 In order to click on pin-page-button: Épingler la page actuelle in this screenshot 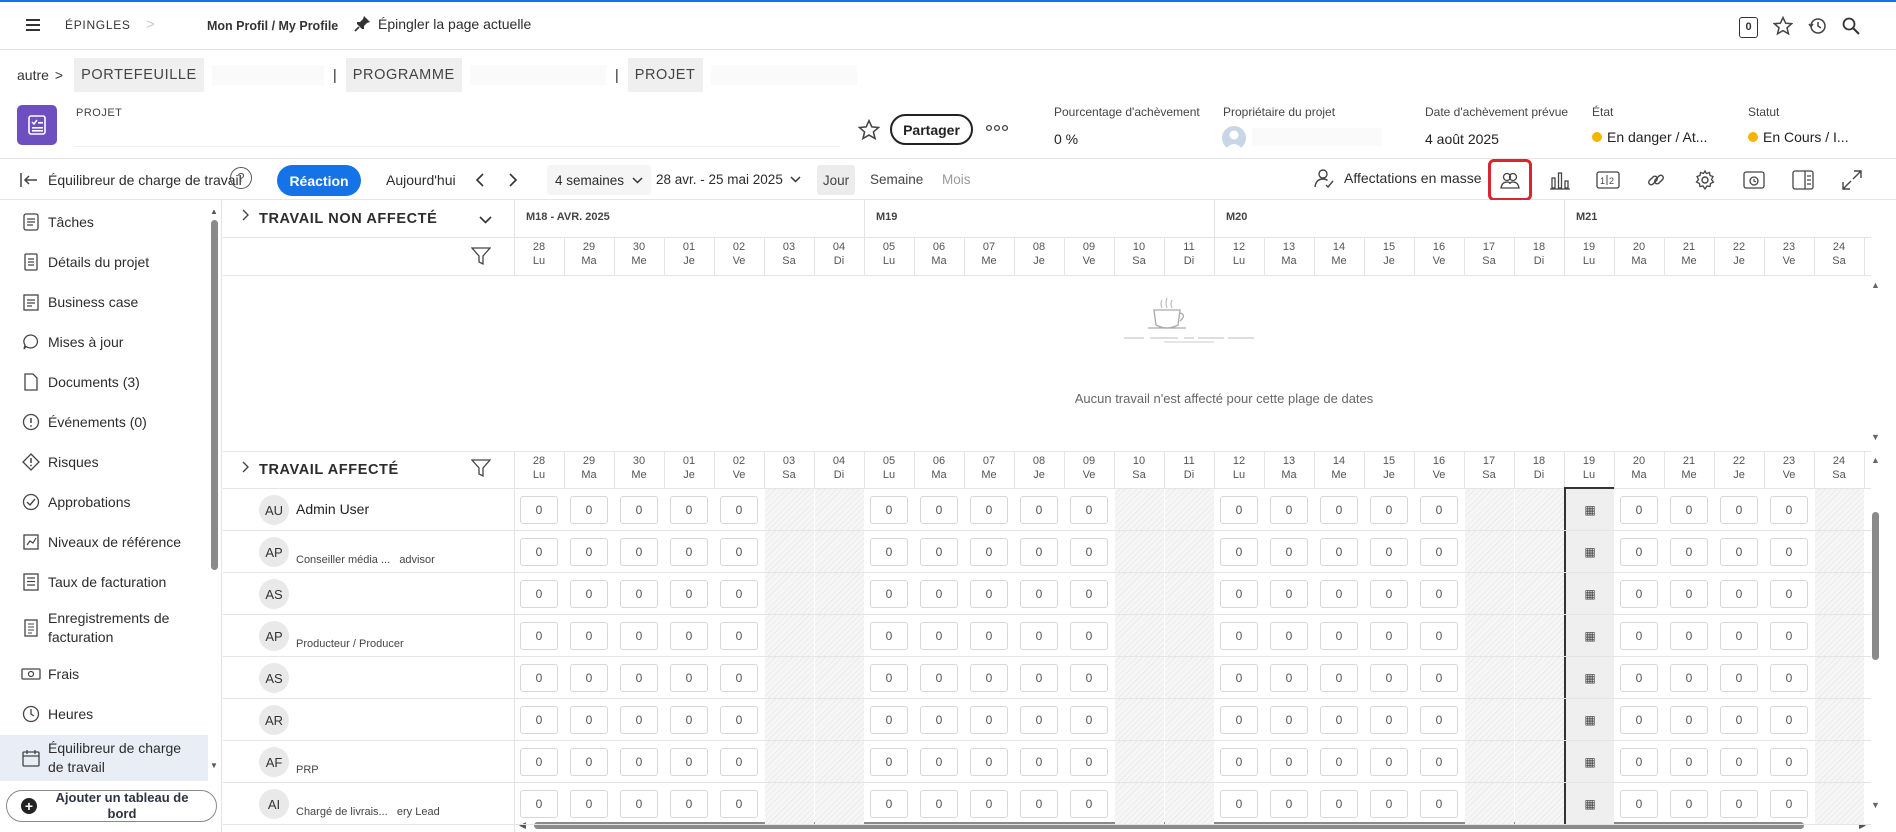, I will do `click(442, 23)`.